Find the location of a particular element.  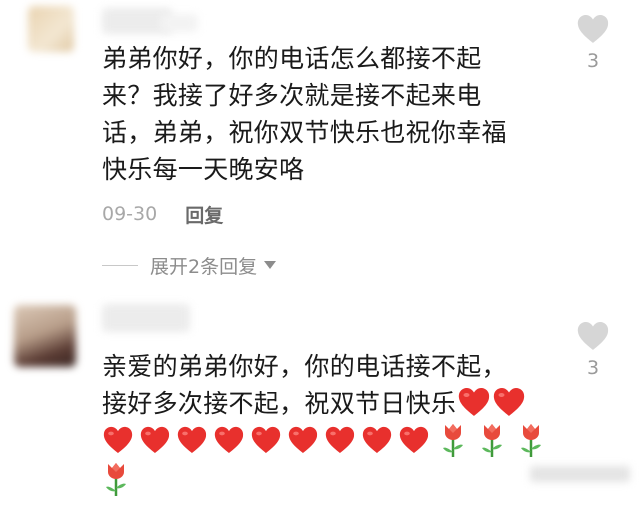

comment-line: 亲爱的弟弟你好，你的电话接不起， is located at coordinates (304, 366).